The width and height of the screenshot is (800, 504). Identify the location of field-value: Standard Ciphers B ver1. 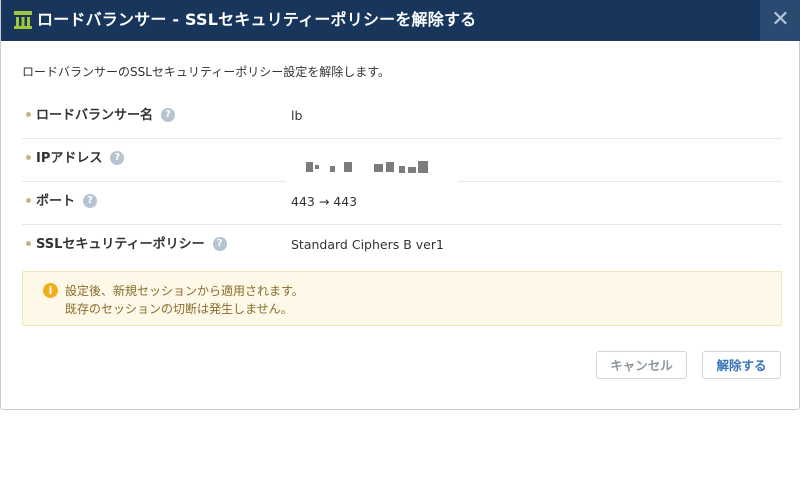
(367, 244).